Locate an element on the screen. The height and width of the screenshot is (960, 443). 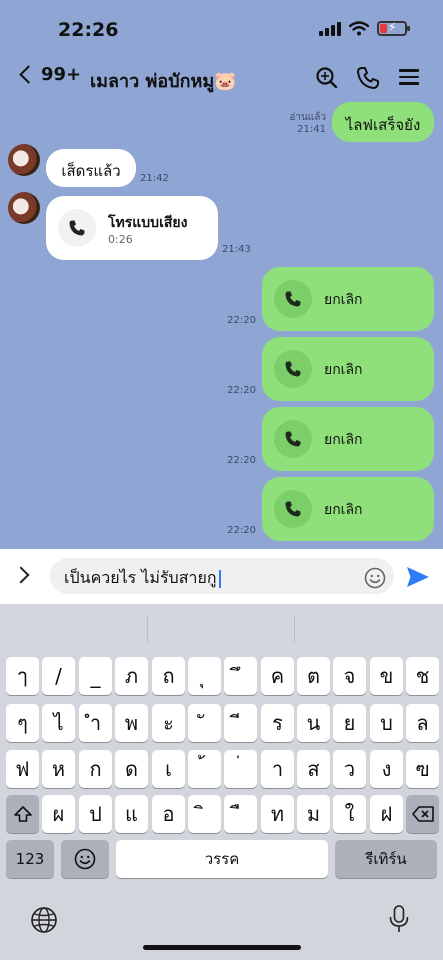
message-text: ไลฟเสร็จยัง is located at coordinates (383, 125).